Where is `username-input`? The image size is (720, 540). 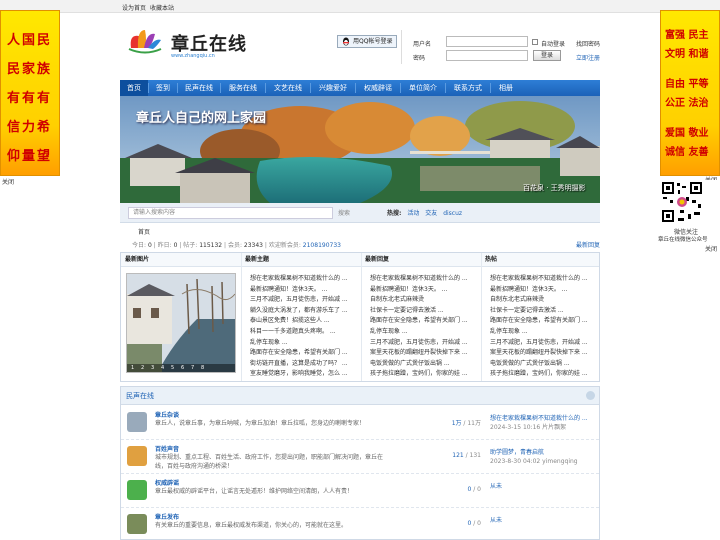 username-input is located at coordinates (487, 41).